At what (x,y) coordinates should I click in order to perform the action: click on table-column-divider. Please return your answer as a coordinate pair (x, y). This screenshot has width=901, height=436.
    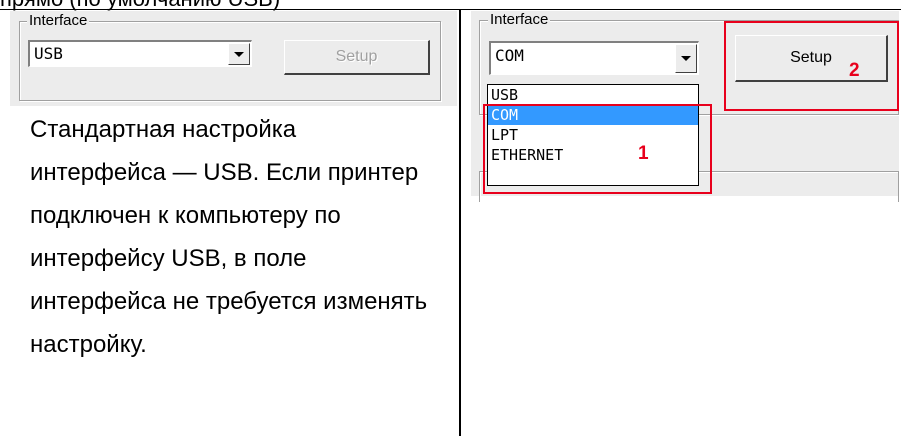
    Looking at the image, I should click on (460, 223).